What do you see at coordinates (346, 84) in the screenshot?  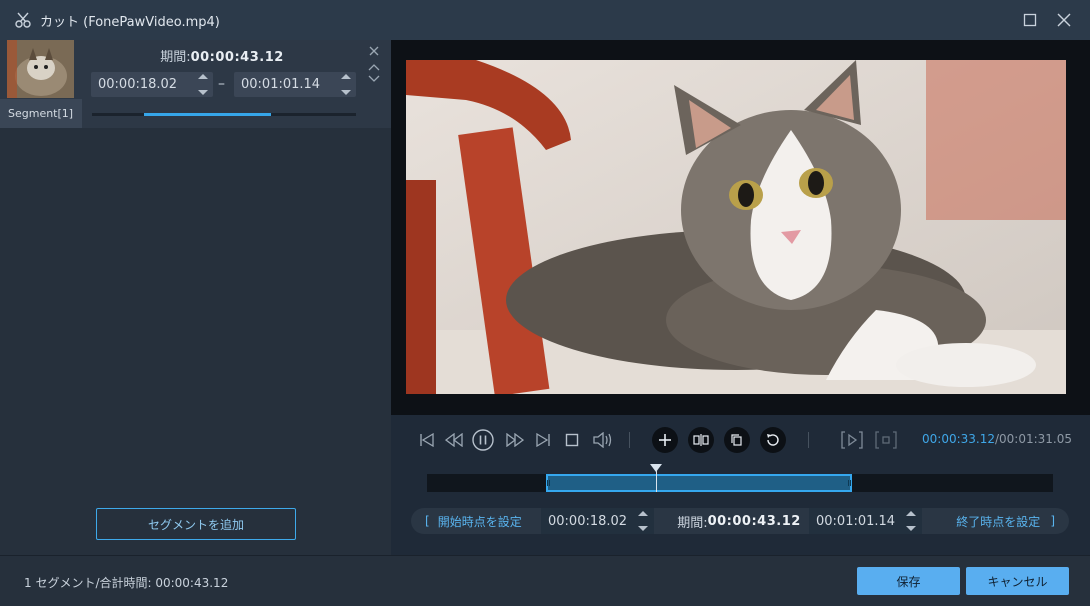 I see `segment-end-stepper` at bounding box center [346, 84].